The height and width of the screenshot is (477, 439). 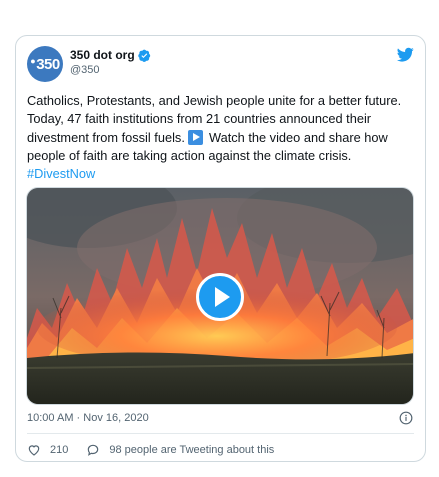 I want to click on play-icon, so click(x=222, y=297).